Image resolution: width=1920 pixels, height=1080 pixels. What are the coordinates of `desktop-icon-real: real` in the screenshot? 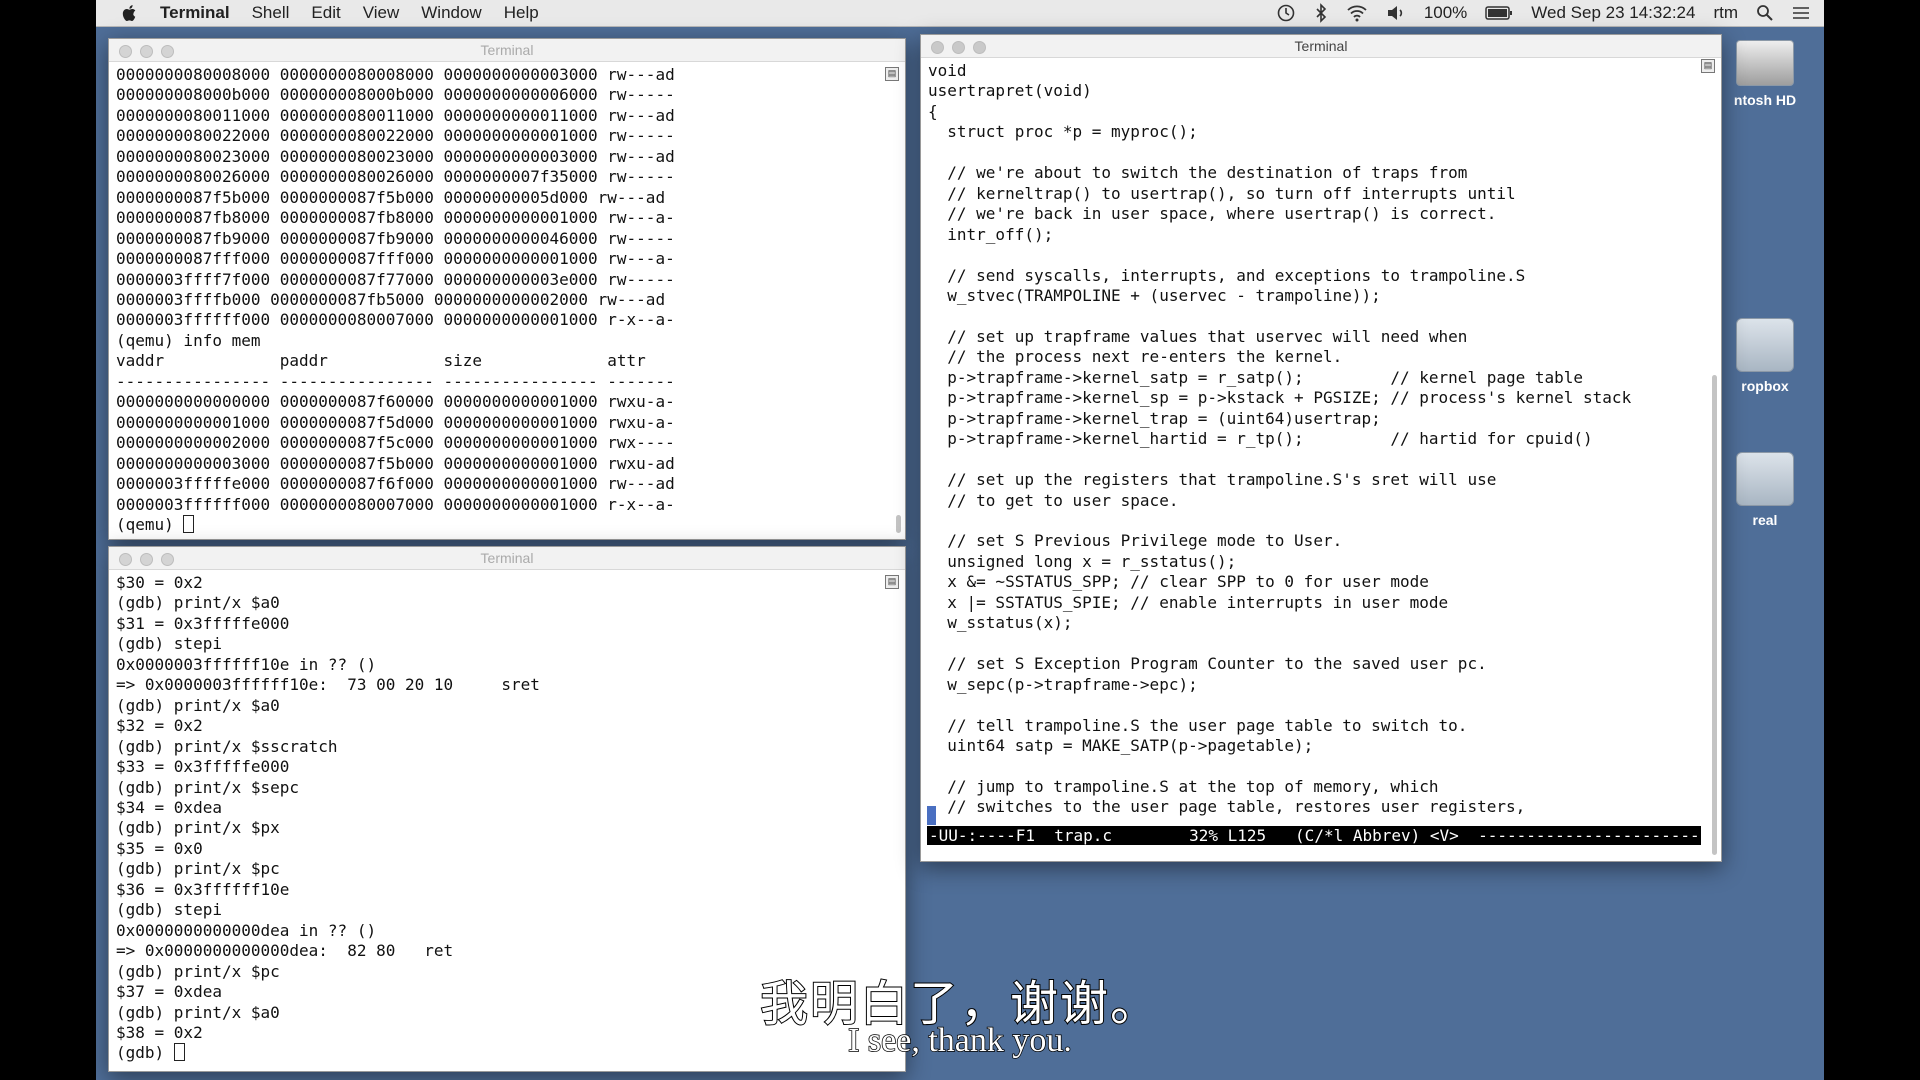 It's located at (1765, 490).